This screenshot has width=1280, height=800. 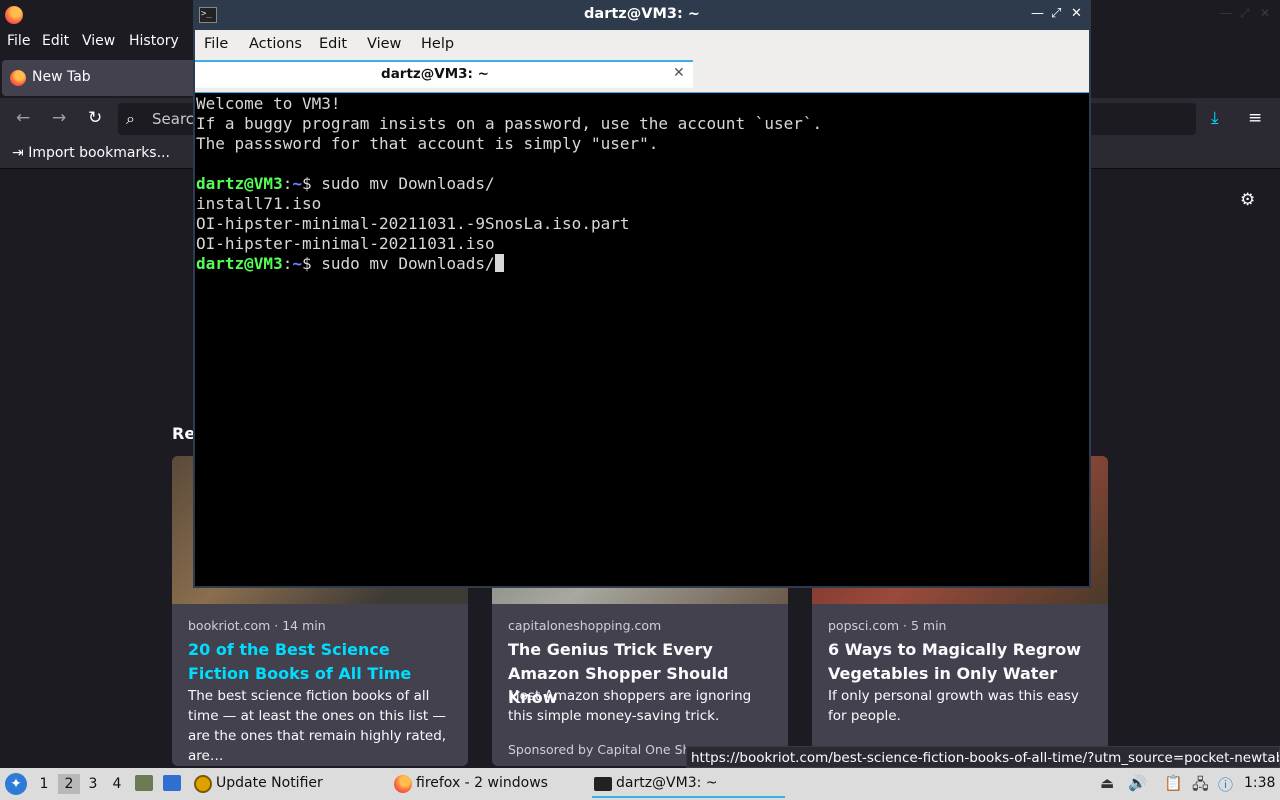 What do you see at coordinates (1215, 118) in the screenshot?
I see `downloads-icon: ⤓` at bounding box center [1215, 118].